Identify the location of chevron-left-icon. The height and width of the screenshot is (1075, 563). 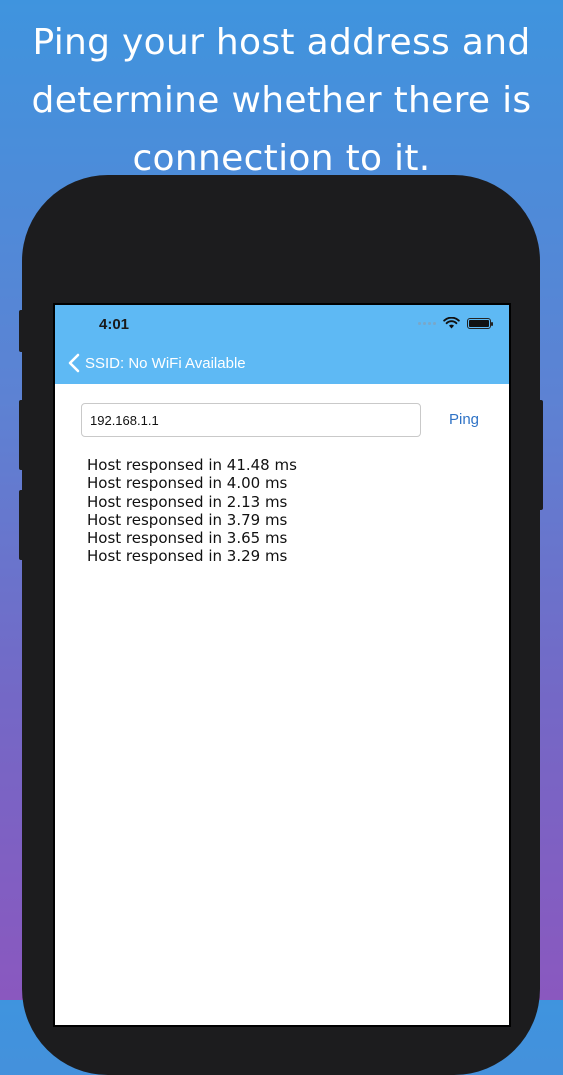
(74, 363).